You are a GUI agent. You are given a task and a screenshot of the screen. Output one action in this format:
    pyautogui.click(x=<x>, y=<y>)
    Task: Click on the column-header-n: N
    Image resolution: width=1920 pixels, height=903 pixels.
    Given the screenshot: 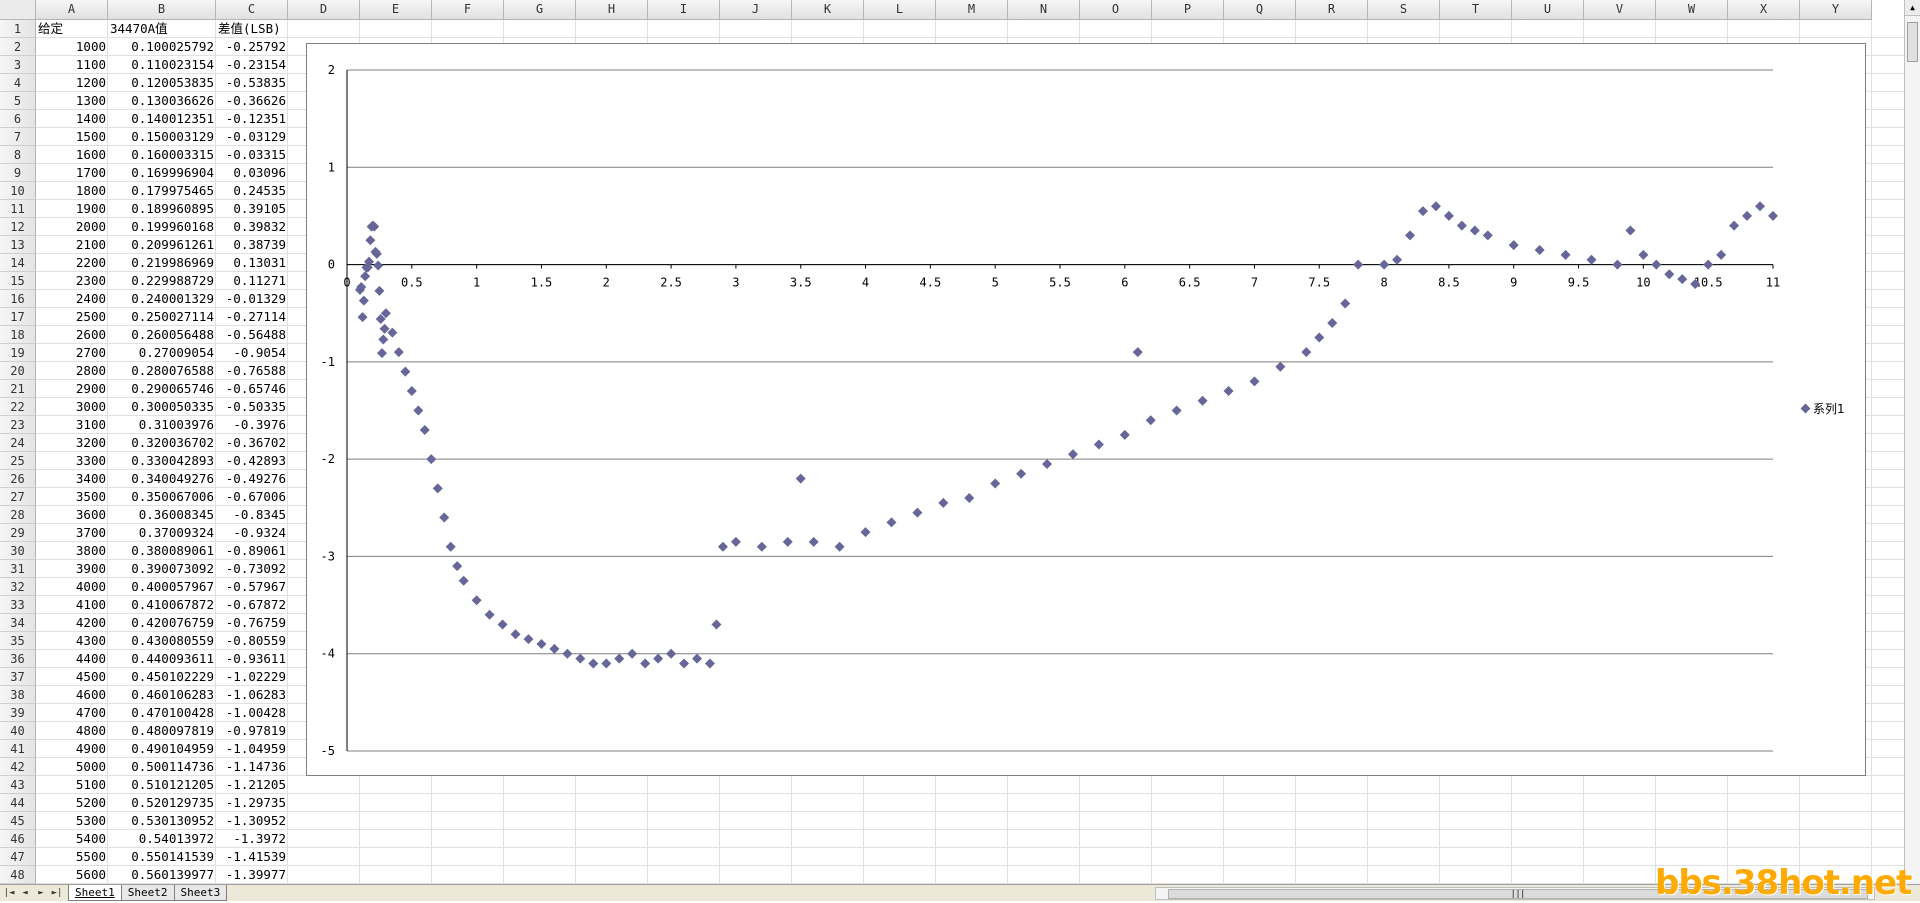 What is the action you would take?
    pyautogui.click(x=1044, y=10)
    